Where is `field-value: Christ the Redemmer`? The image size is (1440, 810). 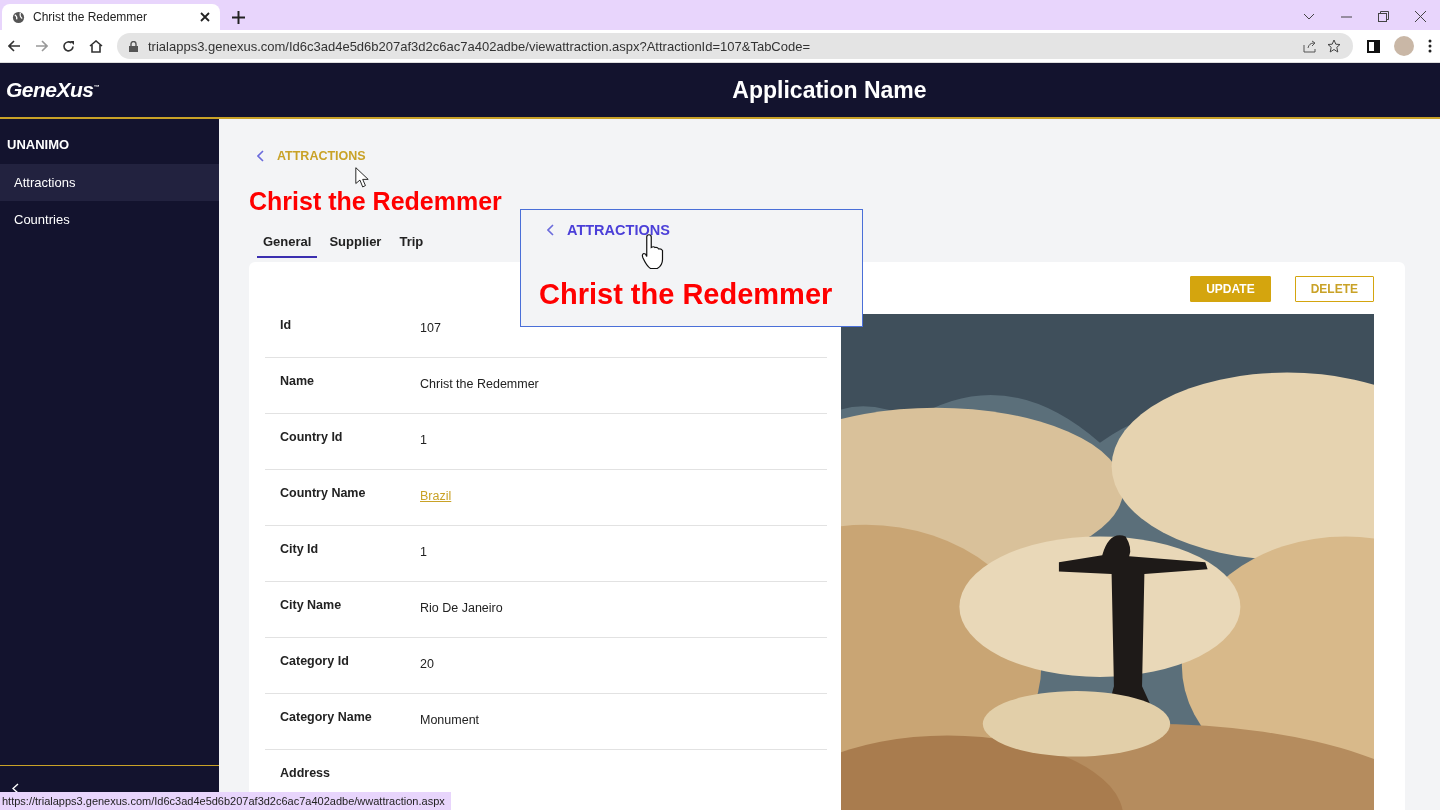 field-value: Christ the Redemmer is located at coordinates (479, 384).